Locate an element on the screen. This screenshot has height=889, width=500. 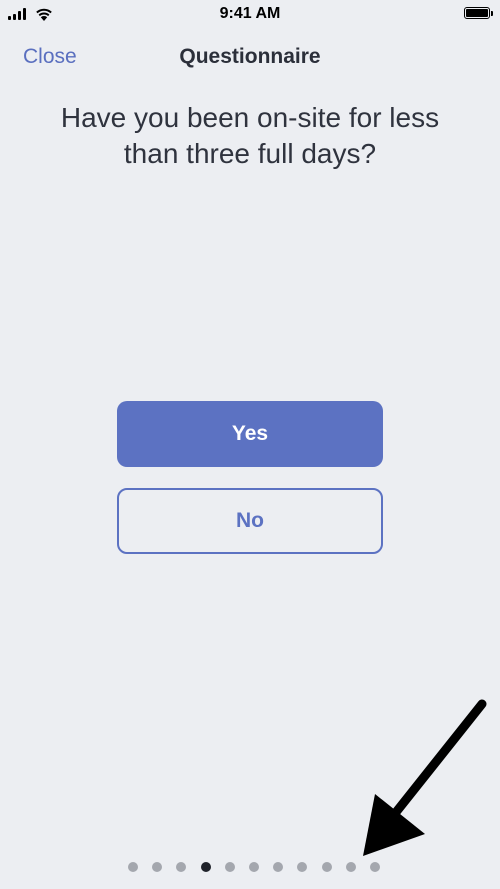
yes-button: Yes is located at coordinates (250, 434).